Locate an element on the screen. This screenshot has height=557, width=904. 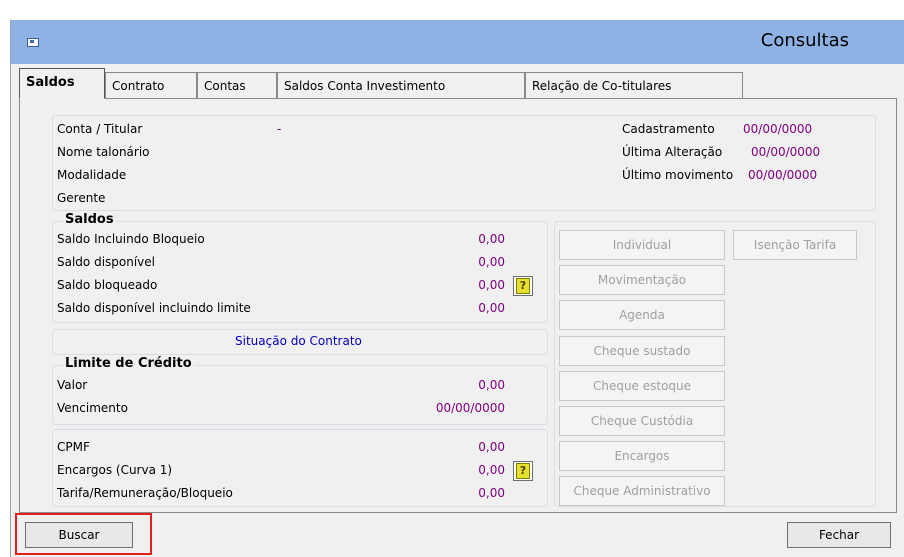
movimentacao-button: Movimentação is located at coordinates (642, 280).